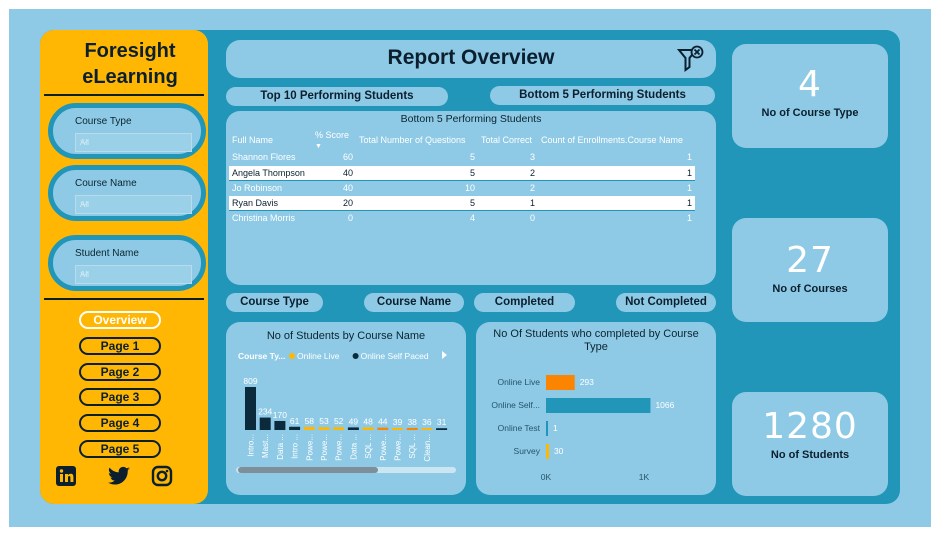 Image resolution: width=938 pixels, height=535 pixels. Describe the element at coordinates (398, 422) in the screenshot. I see `data-label: 39` at that location.